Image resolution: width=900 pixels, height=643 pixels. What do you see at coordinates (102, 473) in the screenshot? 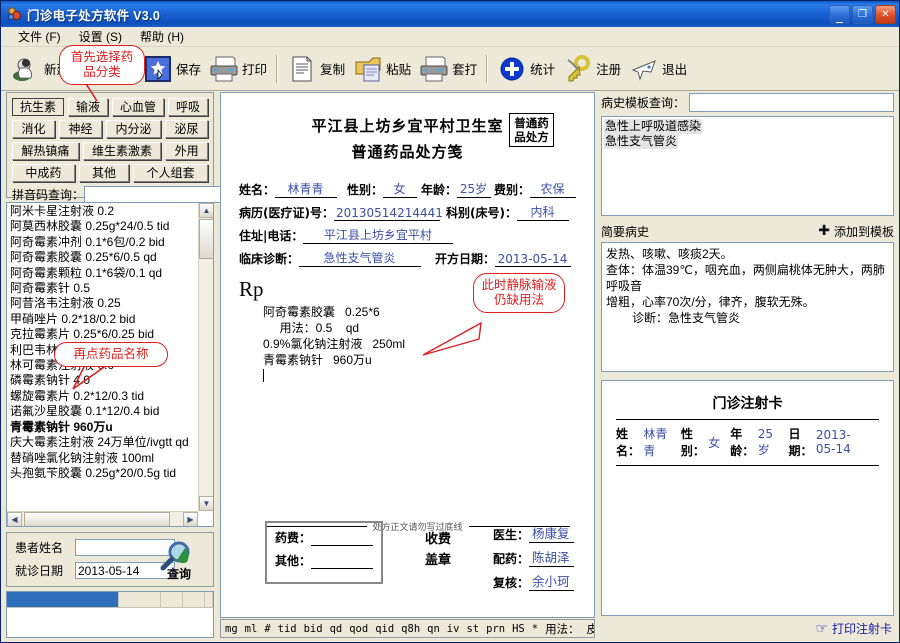
I see `drug-list-item: 头孢氨苄胶囊 0.25g*20/0.5g tid` at bounding box center [102, 473].